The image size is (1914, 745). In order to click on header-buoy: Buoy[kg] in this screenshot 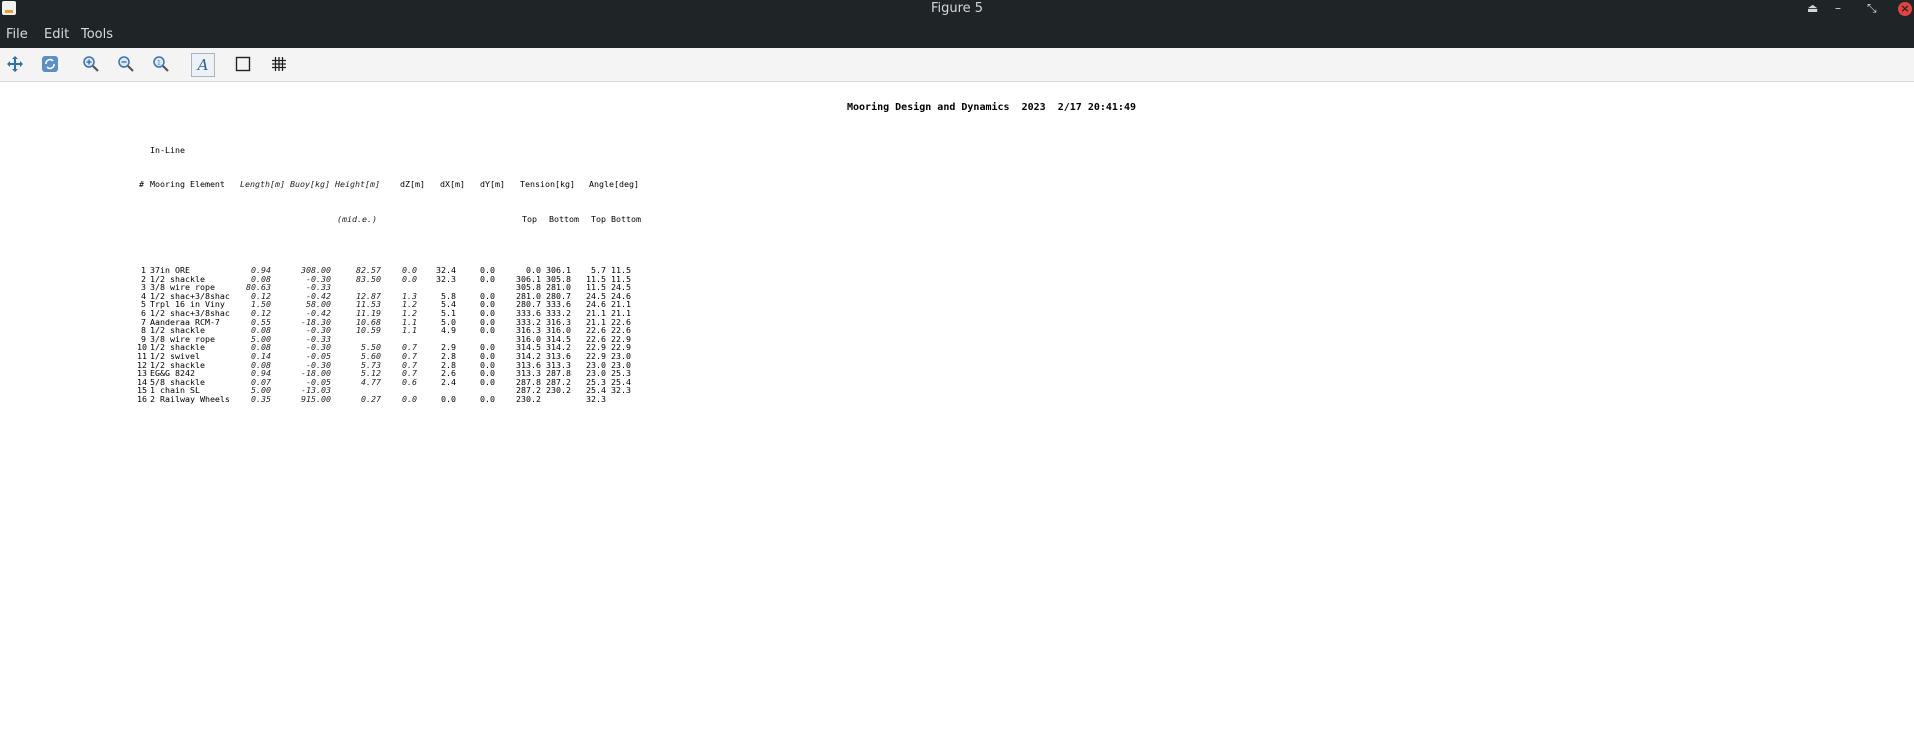, I will do `click(310, 184)`.